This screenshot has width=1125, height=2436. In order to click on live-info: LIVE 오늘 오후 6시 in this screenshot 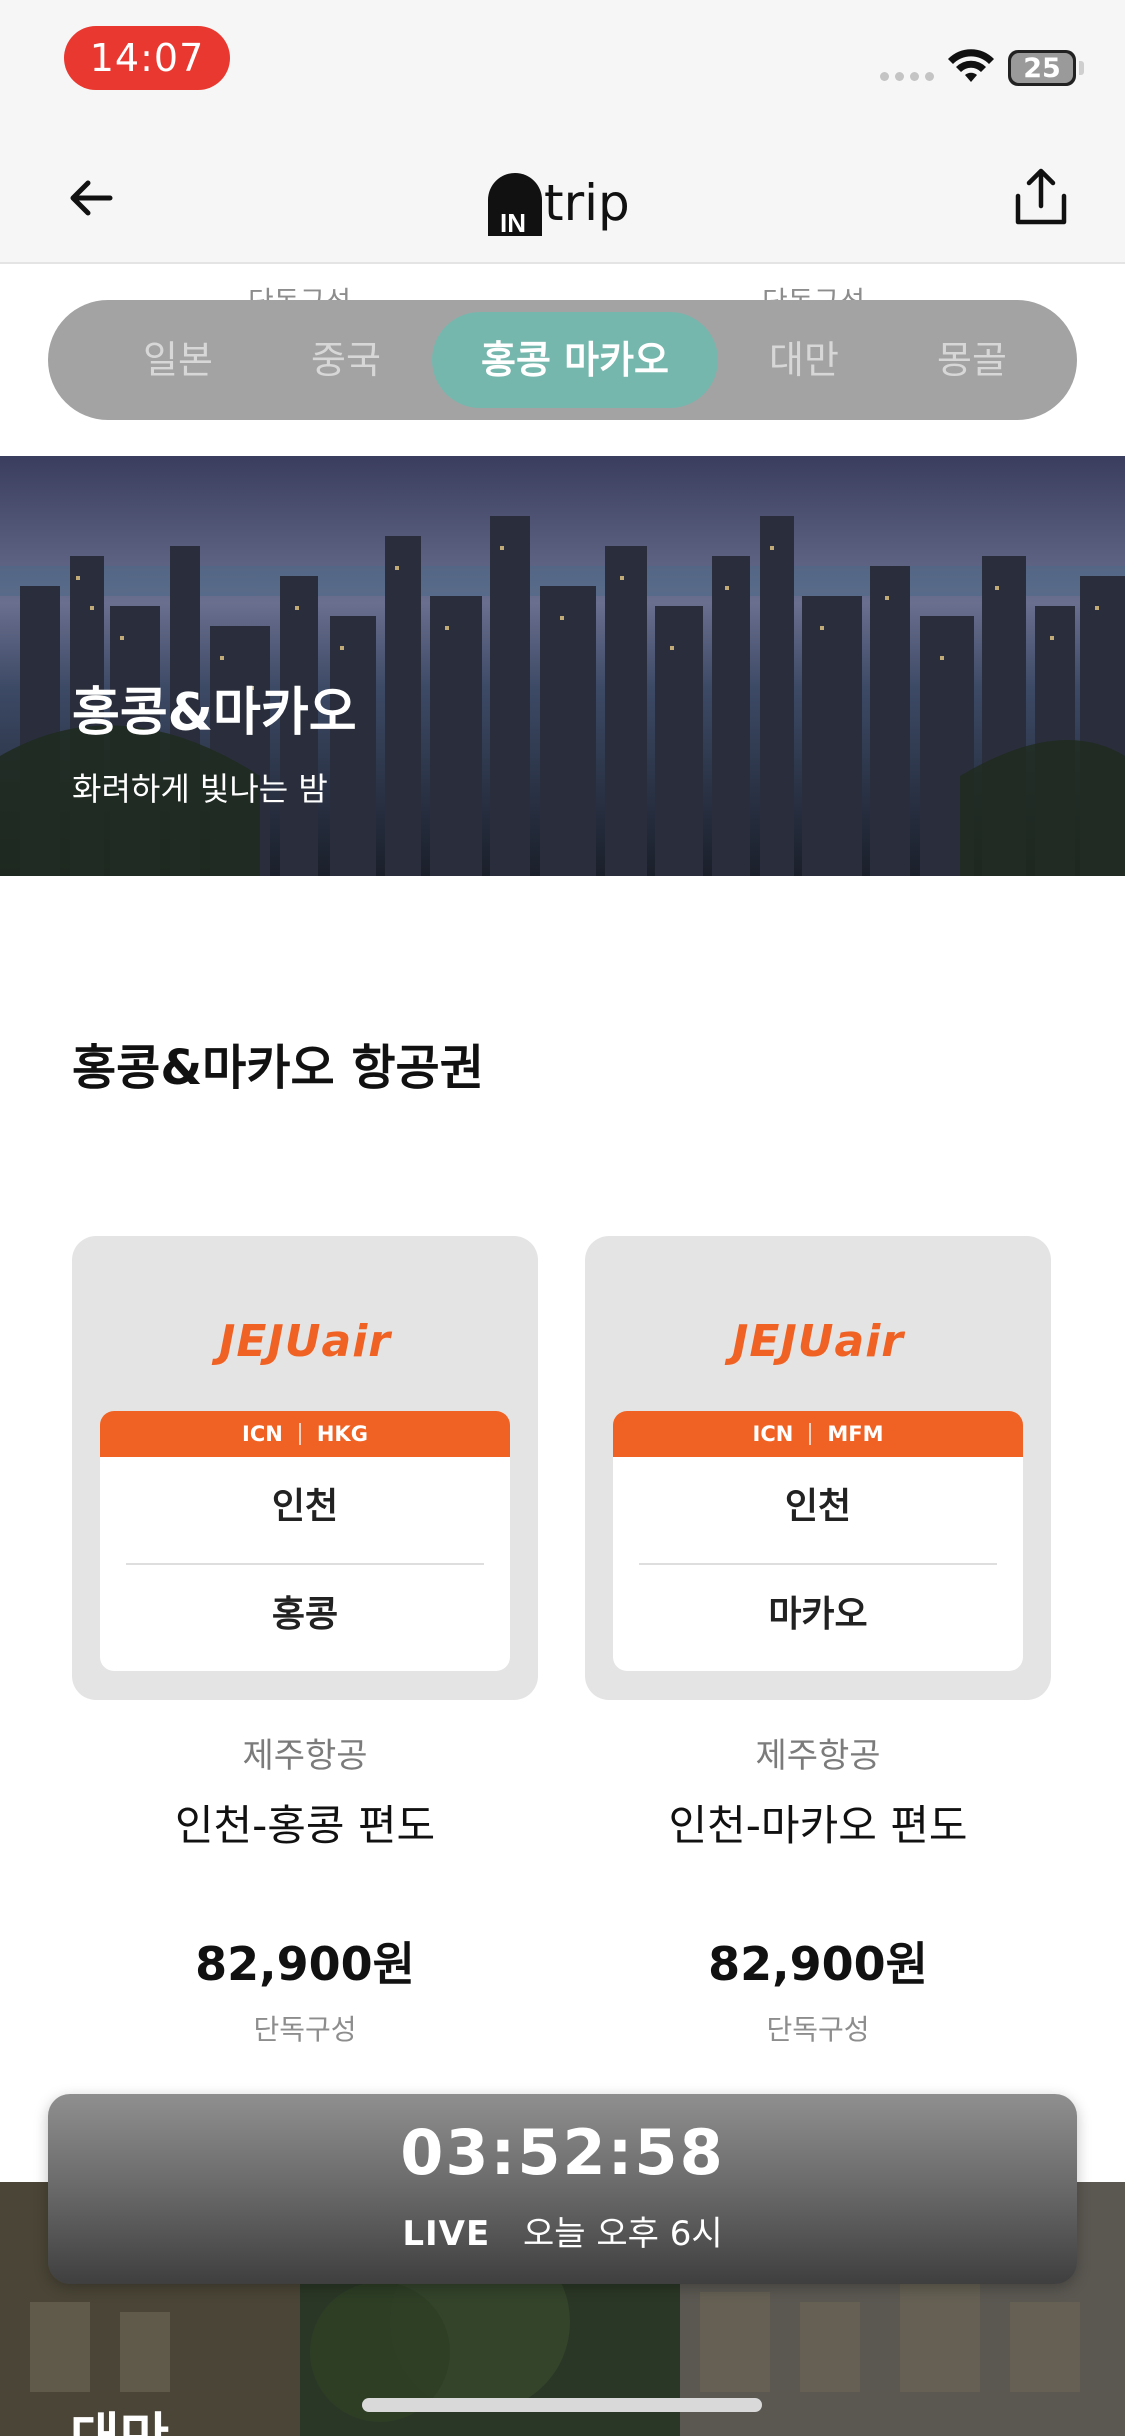, I will do `click(562, 2230)`.